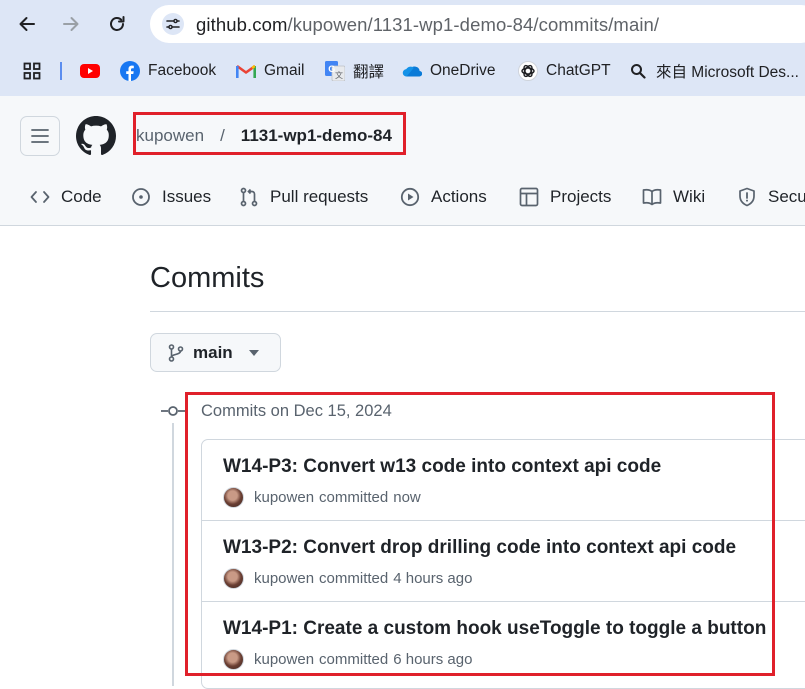 This screenshot has width=805, height=689. I want to click on apps-grid-icon, so click(32, 71).